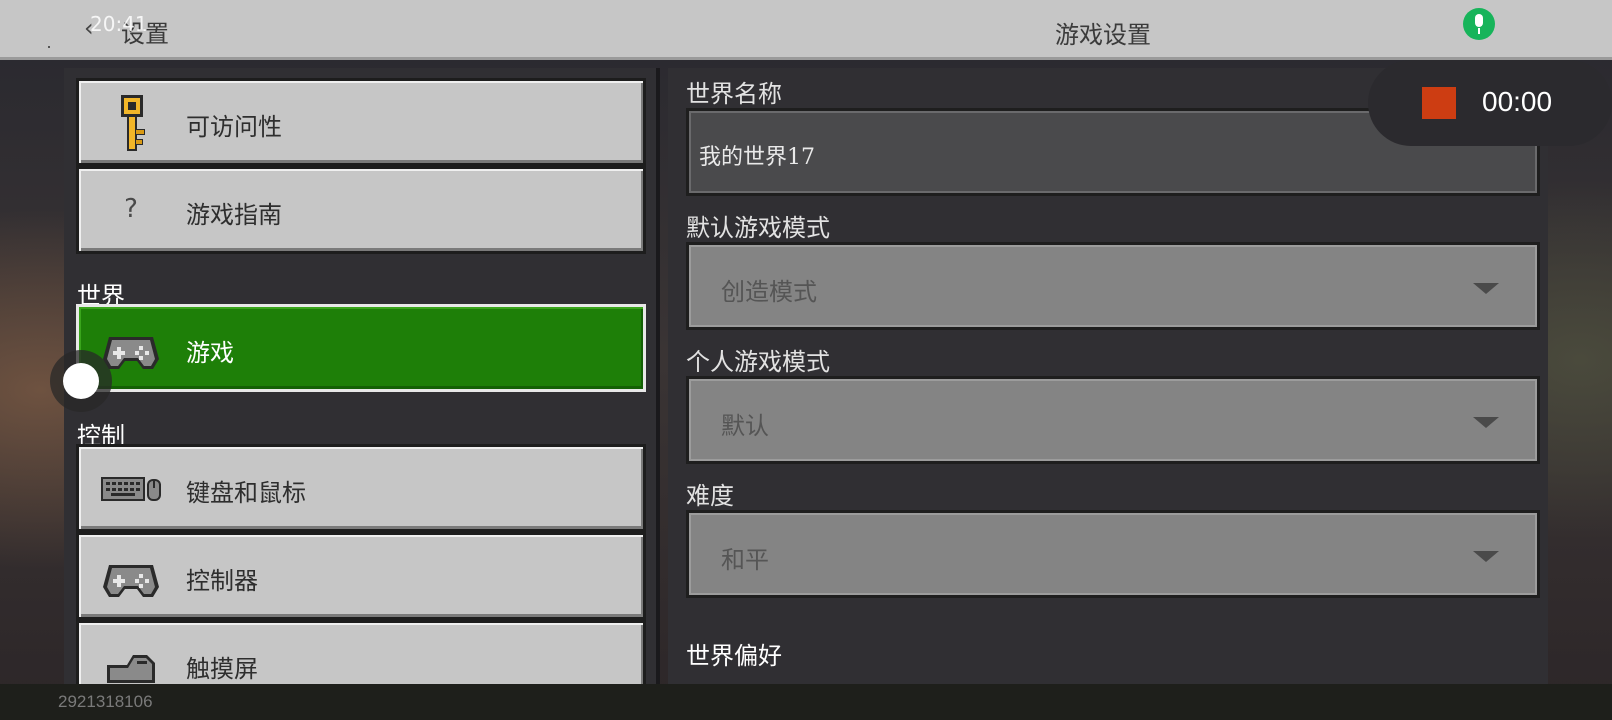  I want to click on sidebar-item-touchscreen: 触摸屏, so click(361, 652).